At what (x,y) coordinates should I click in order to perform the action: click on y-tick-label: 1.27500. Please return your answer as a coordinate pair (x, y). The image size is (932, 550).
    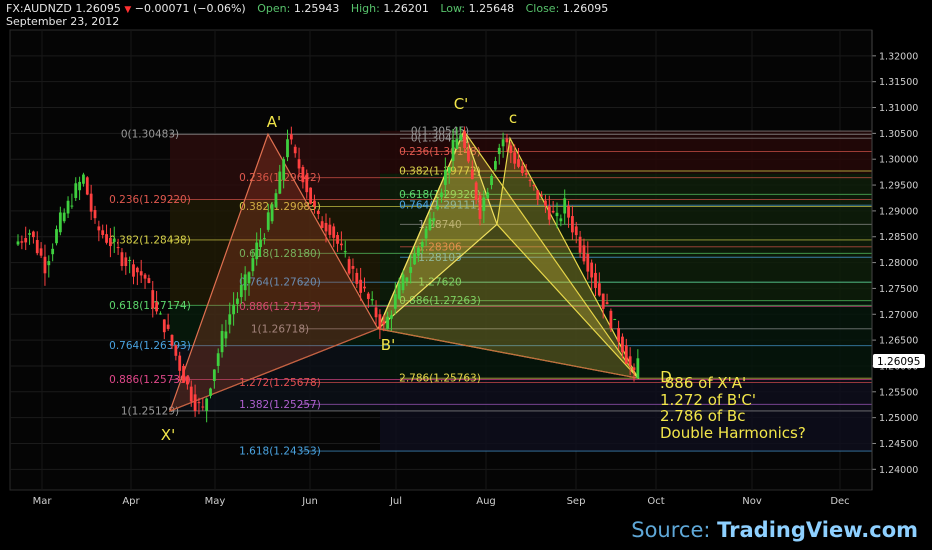
    Looking at the image, I should click on (898, 289).